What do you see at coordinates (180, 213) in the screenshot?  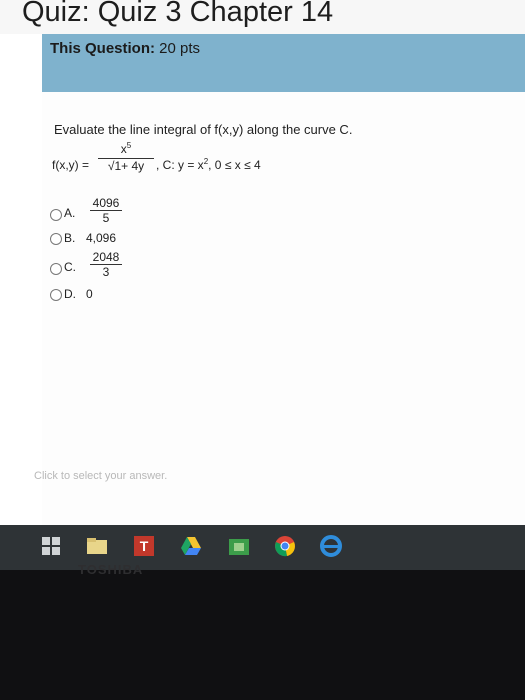 I see `option-a: A. 4096 5` at bounding box center [180, 213].